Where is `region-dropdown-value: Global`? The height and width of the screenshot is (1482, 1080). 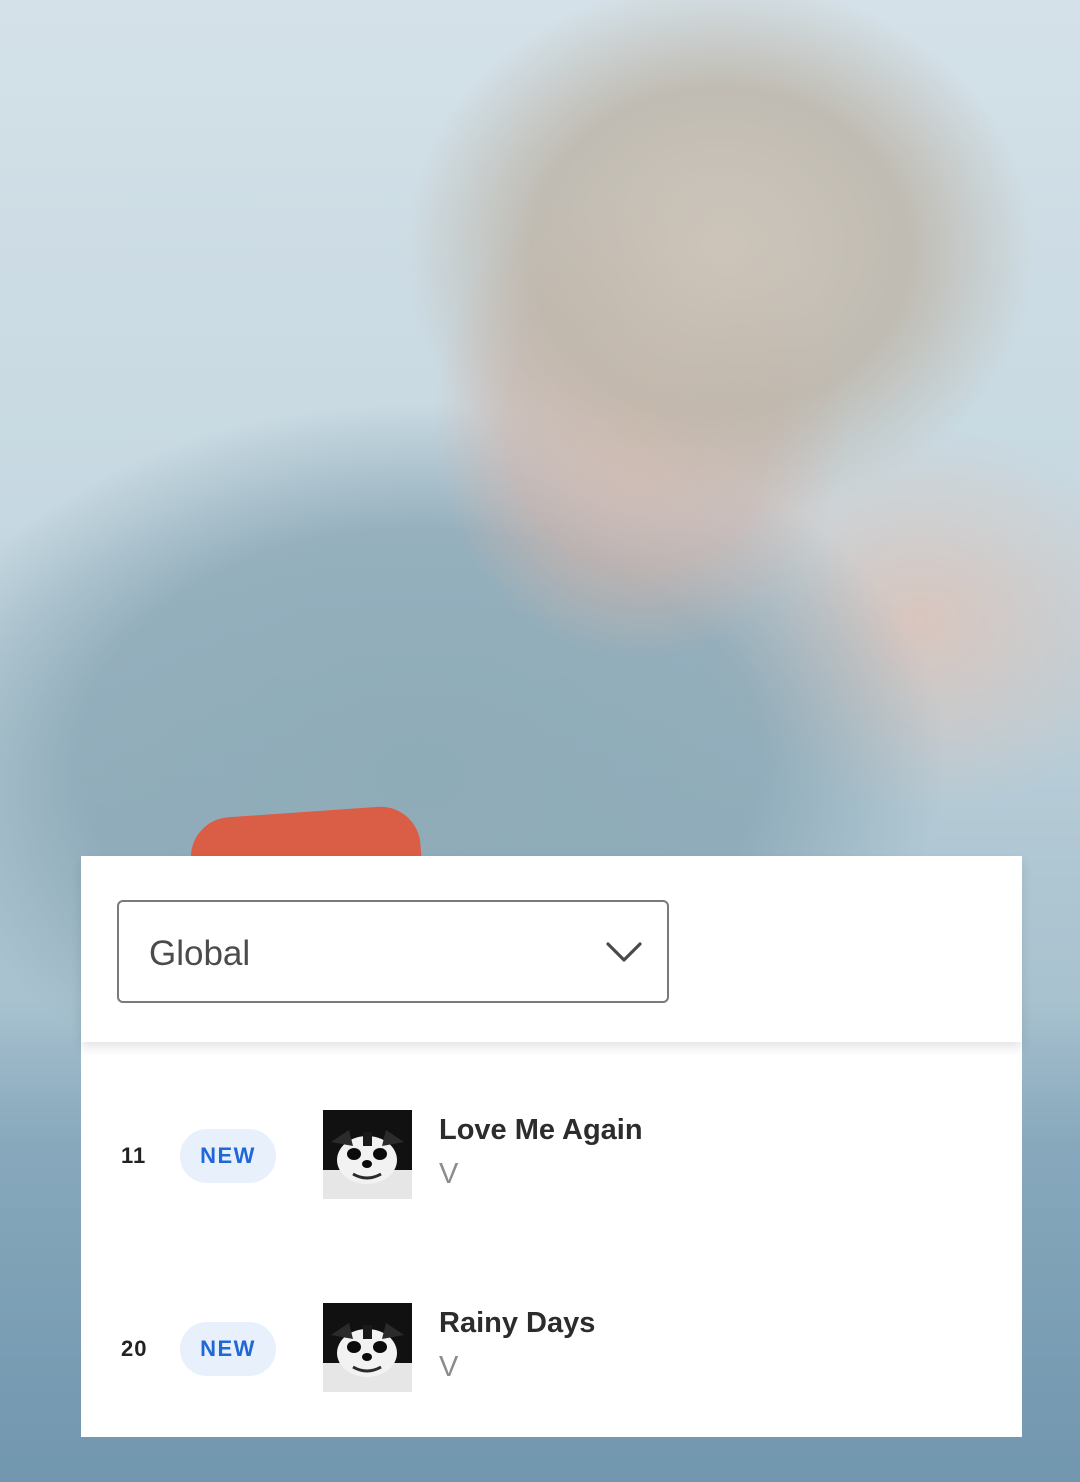 region-dropdown-value: Global is located at coordinates (200, 953).